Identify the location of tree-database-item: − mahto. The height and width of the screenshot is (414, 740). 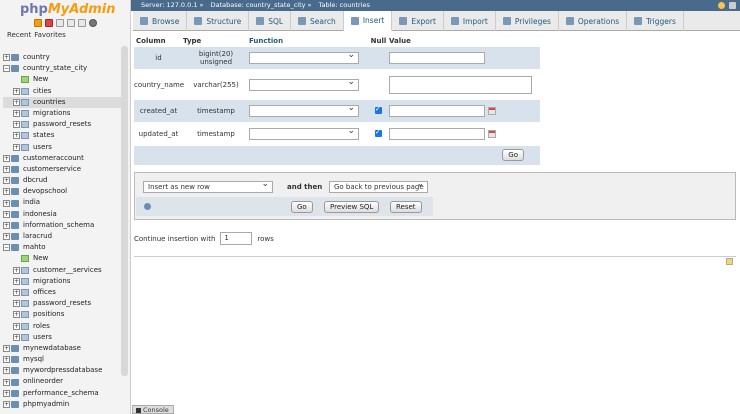
(62, 247).